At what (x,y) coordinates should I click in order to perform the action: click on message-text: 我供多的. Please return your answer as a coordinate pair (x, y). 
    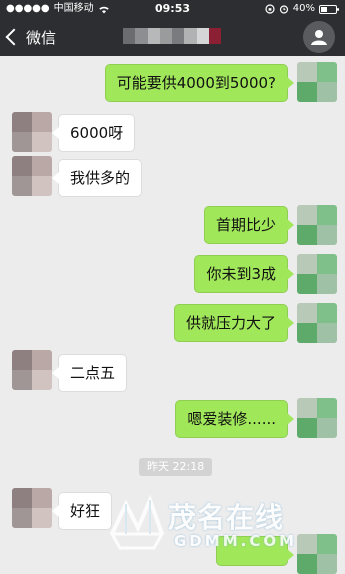
    Looking at the image, I should click on (100, 178).